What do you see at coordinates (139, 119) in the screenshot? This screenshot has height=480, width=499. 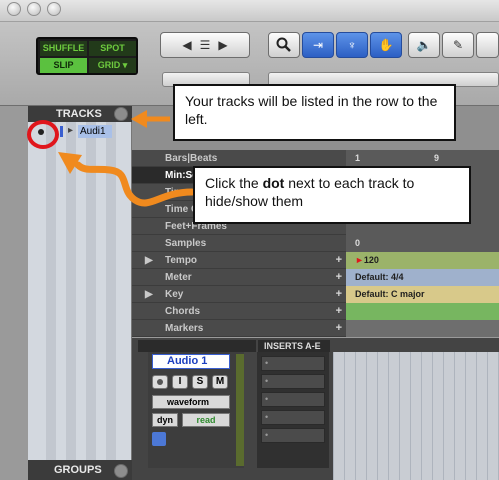 I see `arrow-head-icon` at bounding box center [139, 119].